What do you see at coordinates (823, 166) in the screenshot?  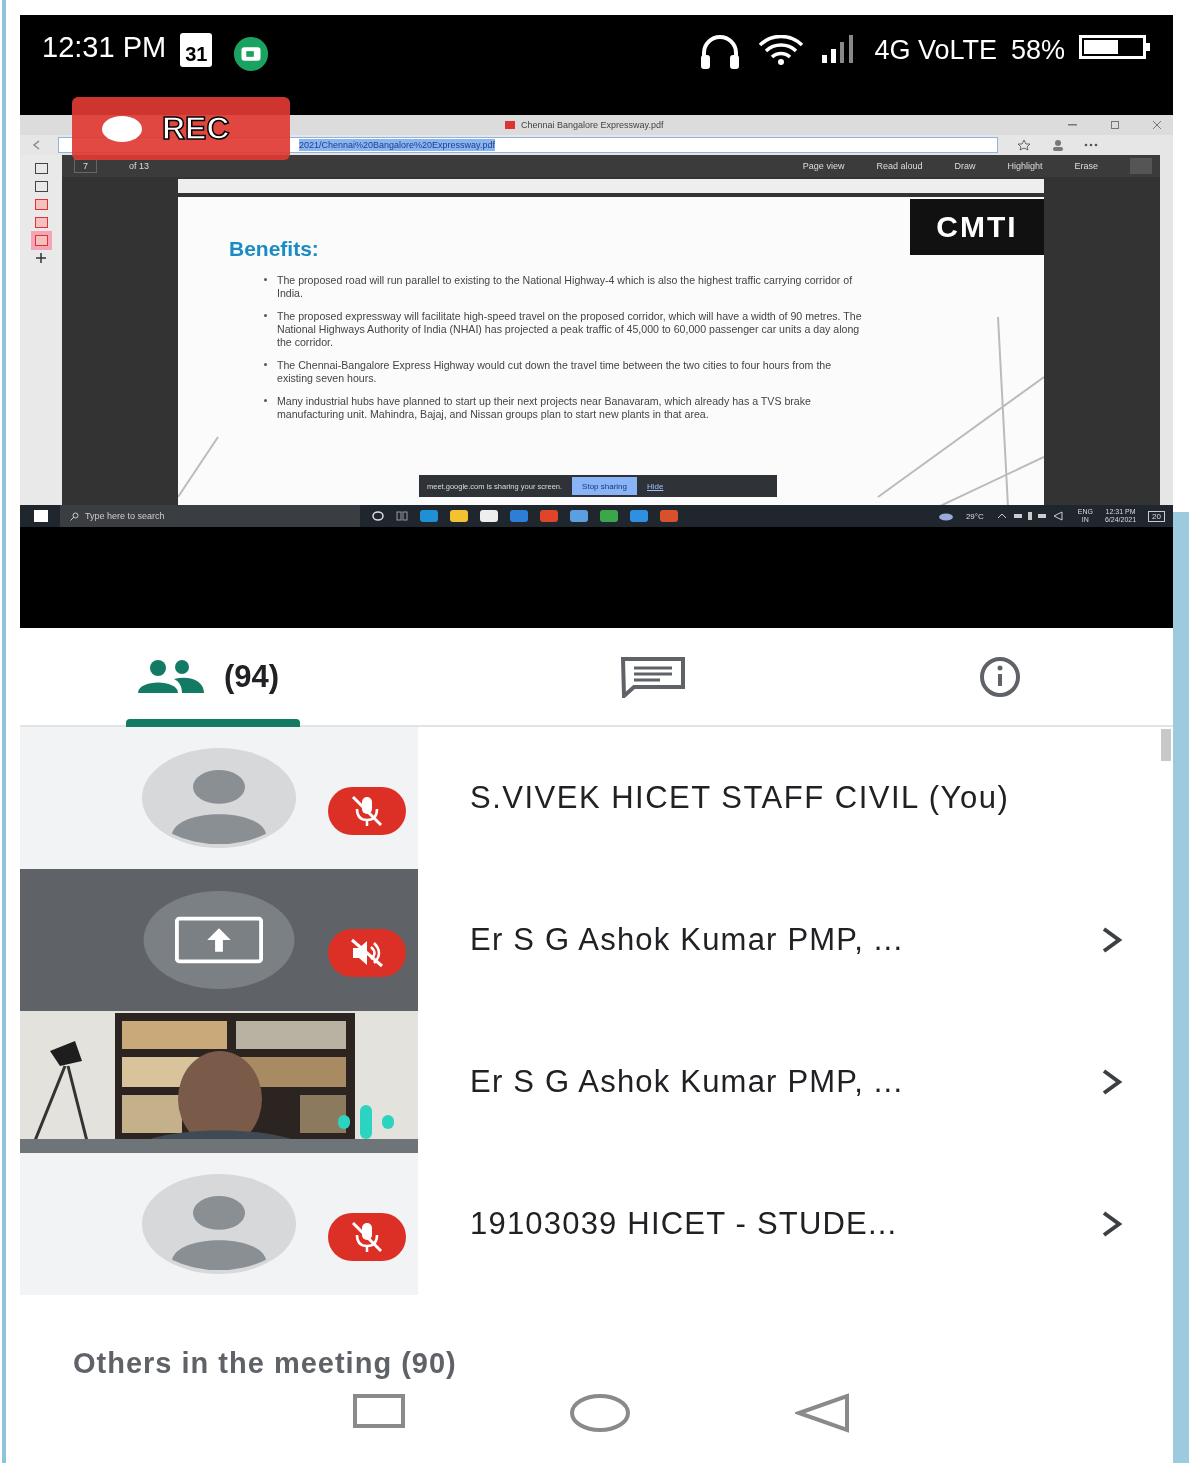 I see `toolbar-button: Page view` at bounding box center [823, 166].